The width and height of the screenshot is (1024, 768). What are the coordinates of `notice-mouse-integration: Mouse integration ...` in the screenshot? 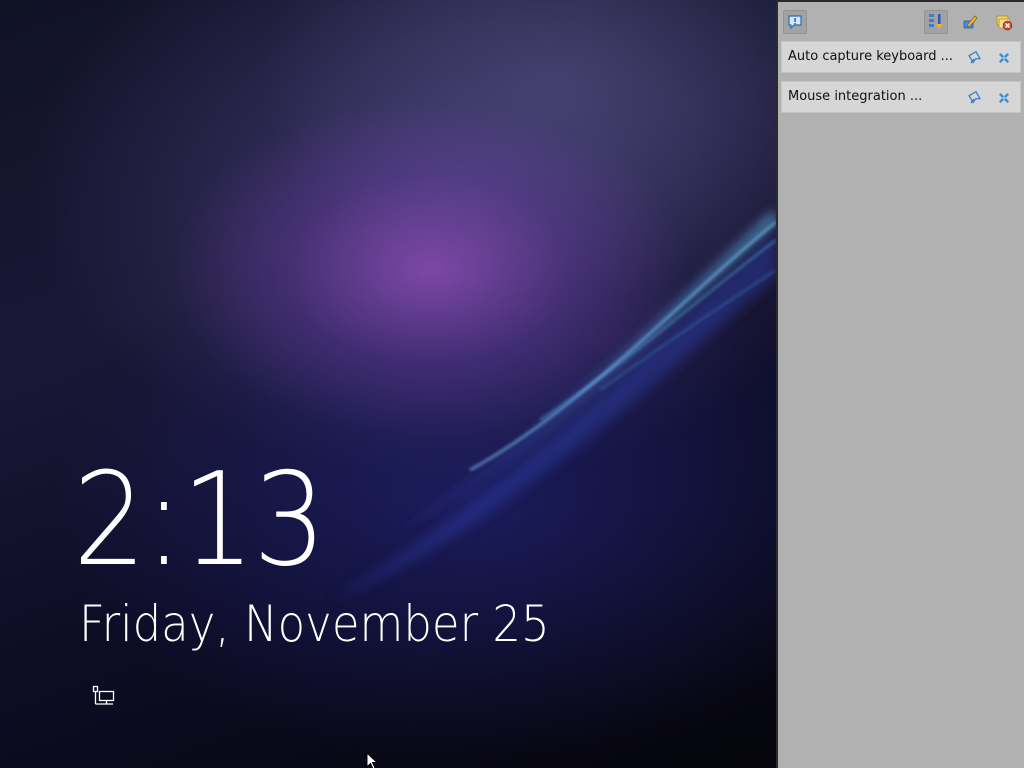 It's located at (901, 97).